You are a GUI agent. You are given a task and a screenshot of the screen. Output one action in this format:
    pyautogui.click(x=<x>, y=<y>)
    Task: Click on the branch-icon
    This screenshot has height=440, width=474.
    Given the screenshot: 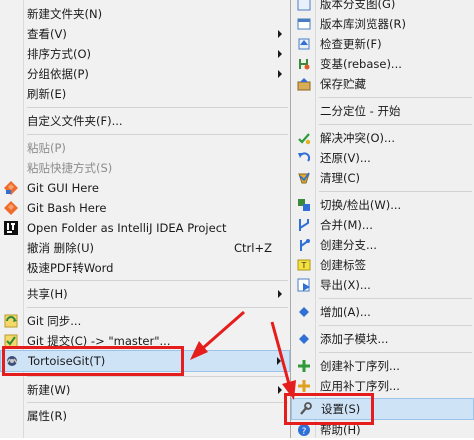 What is the action you would take?
    pyautogui.click(x=305, y=245)
    